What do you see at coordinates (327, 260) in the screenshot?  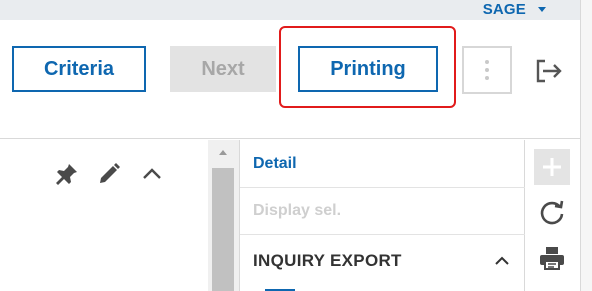 I see `section-title: INQUIRY EXPORT` at bounding box center [327, 260].